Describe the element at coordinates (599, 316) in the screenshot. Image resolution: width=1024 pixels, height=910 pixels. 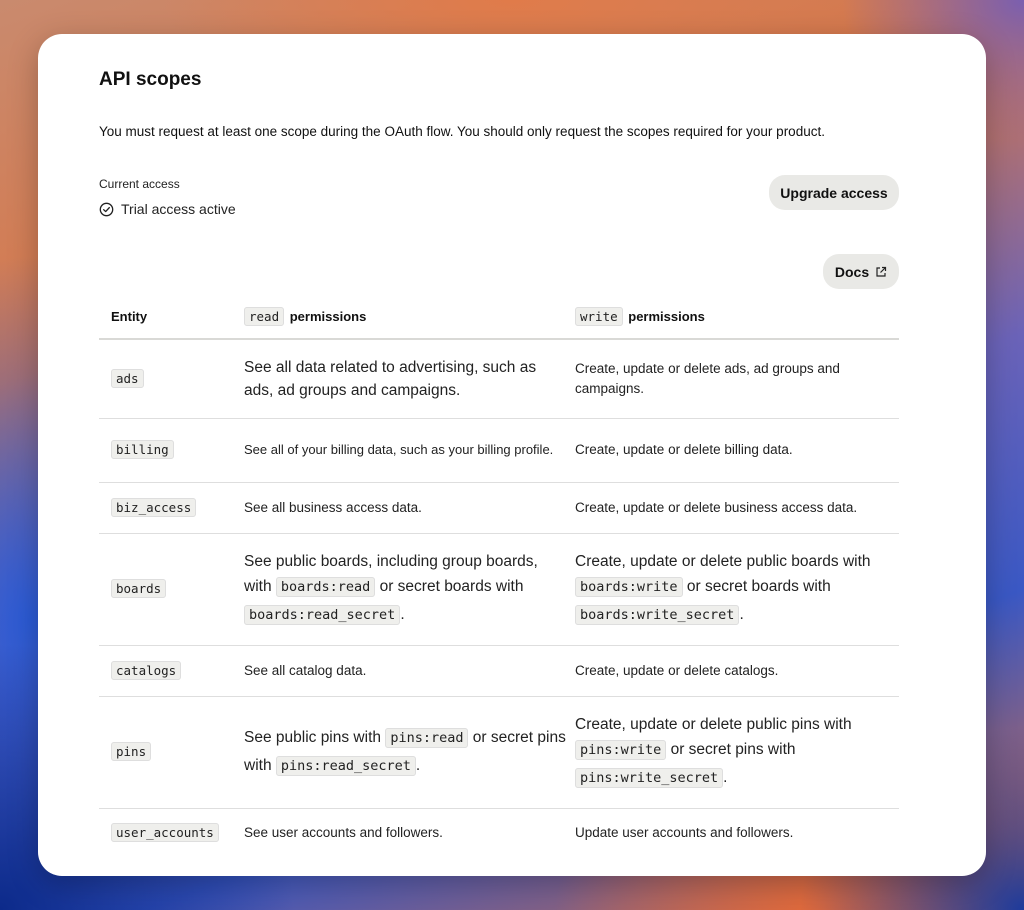
I see `write-code: write` at that location.